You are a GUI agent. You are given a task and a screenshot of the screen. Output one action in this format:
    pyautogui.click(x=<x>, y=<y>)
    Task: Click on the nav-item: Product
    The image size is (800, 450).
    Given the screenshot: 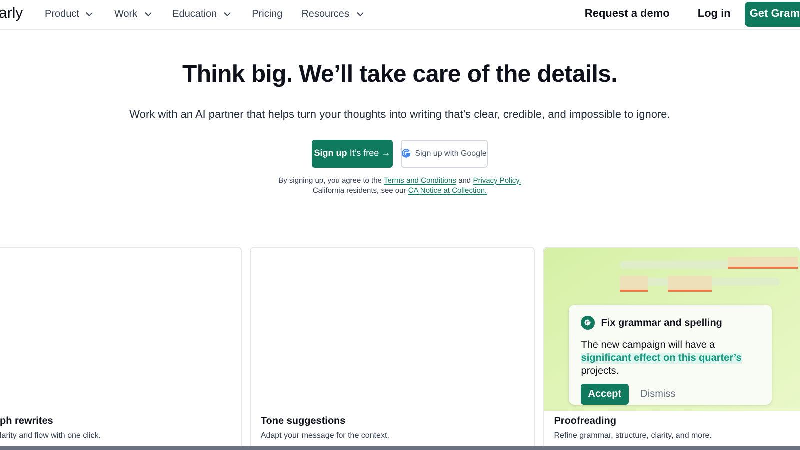 What is the action you would take?
    pyautogui.click(x=70, y=14)
    